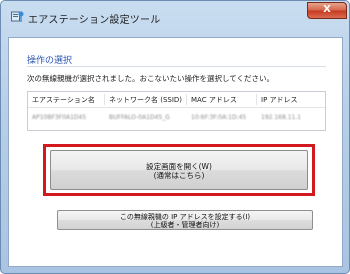  I want to click on cell-mac: 10:6F:3F:0A:1D:45, so click(219, 117).